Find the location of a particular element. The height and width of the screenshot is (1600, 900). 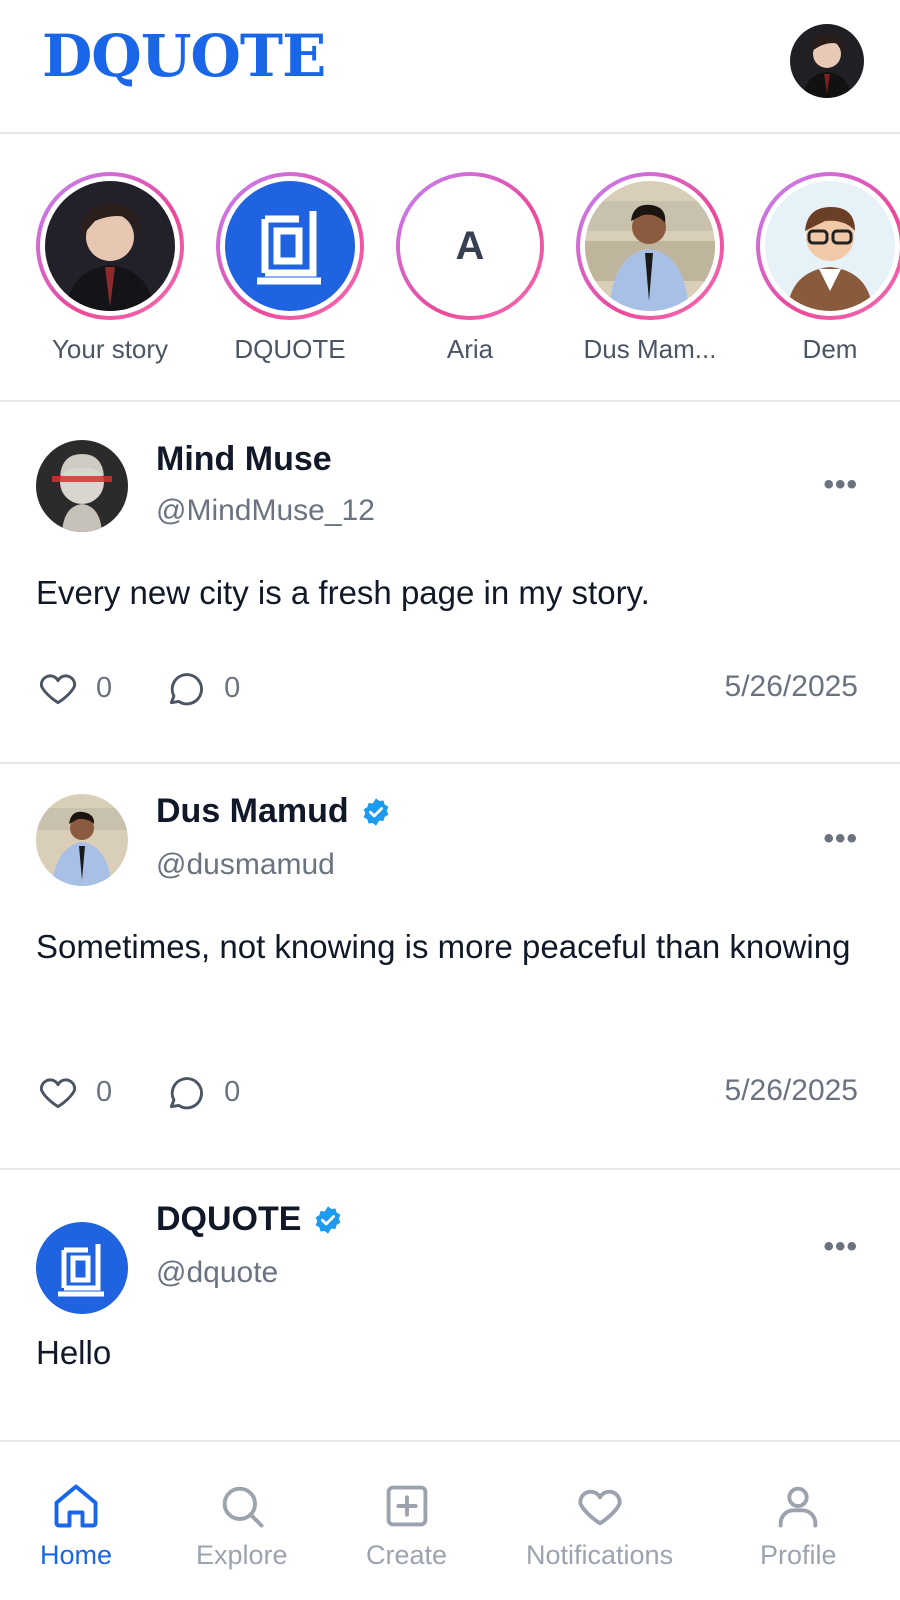

nav-profile: Profile is located at coordinates (798, 1525).